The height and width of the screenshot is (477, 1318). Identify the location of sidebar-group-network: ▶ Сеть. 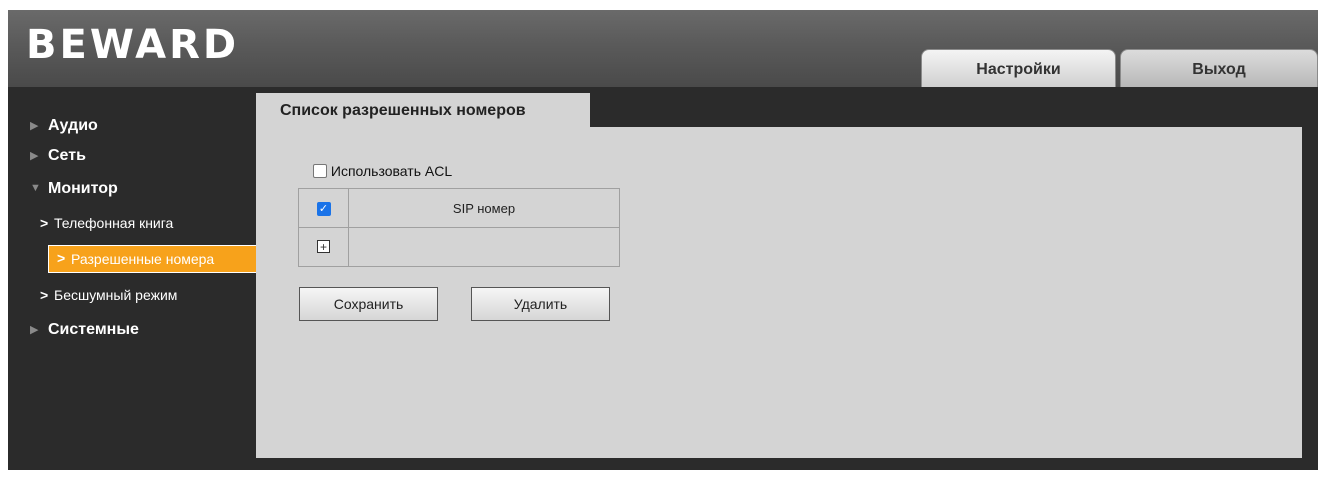
(58, 156).